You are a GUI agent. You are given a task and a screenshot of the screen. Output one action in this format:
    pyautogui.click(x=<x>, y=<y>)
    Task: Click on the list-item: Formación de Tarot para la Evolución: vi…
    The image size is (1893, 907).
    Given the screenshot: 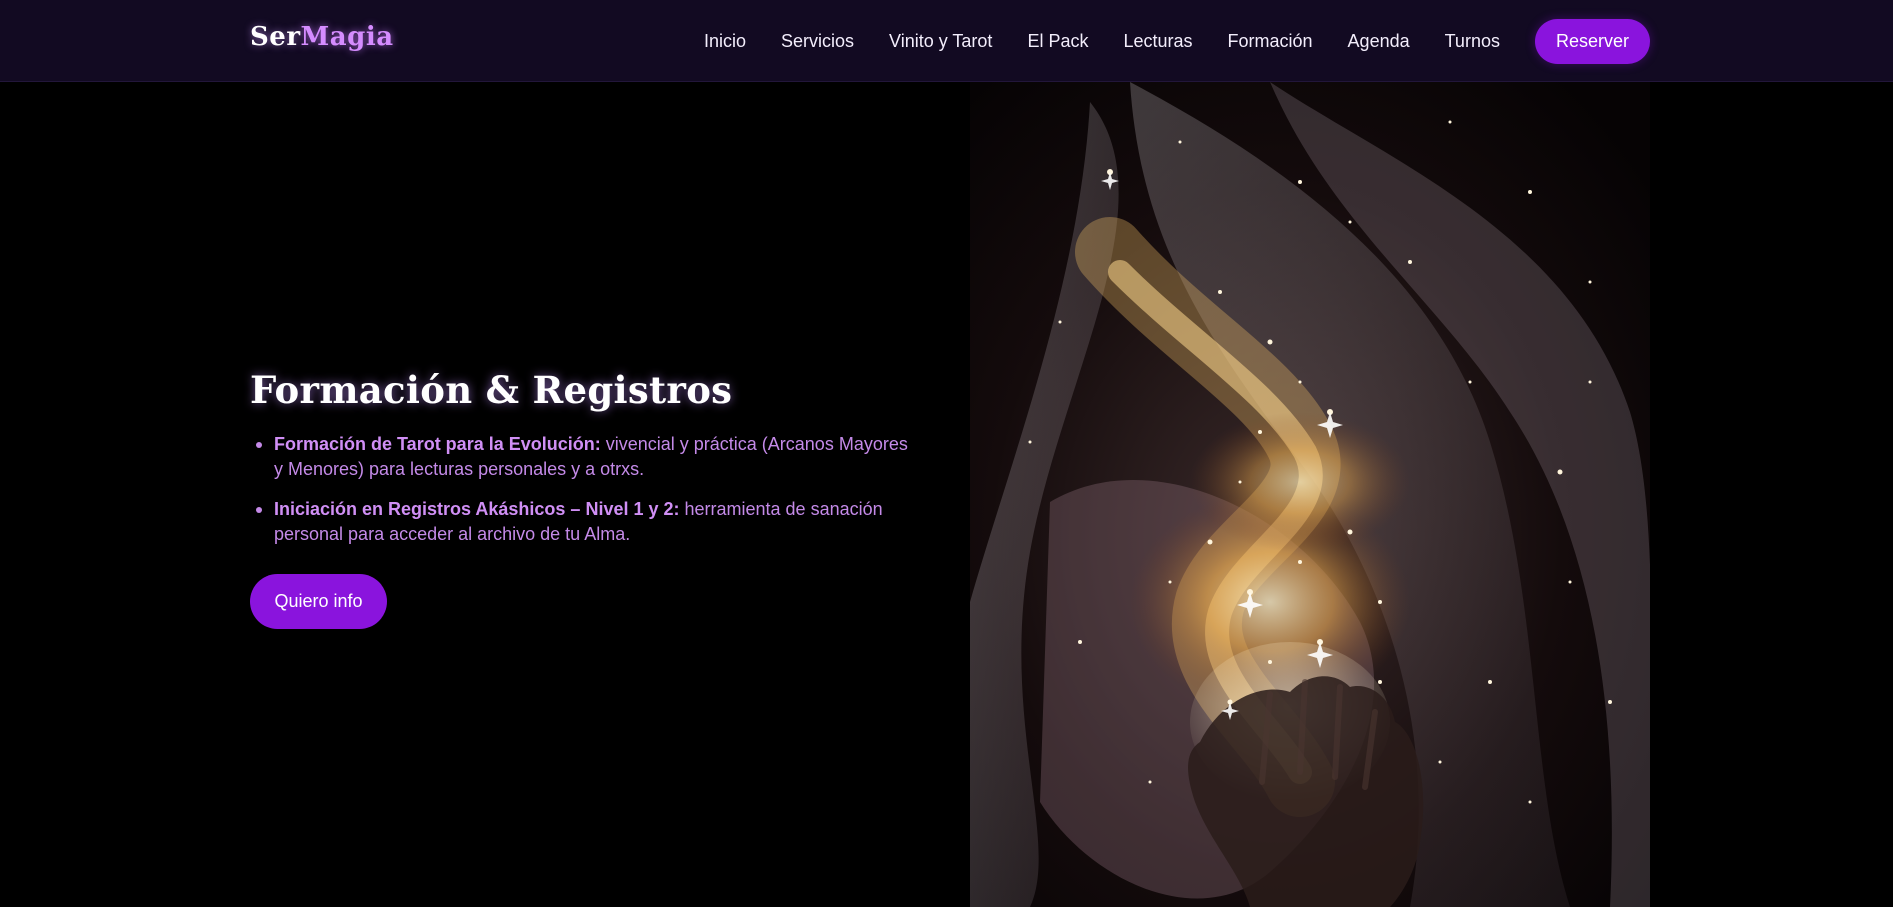 What is the action you would take?
    pyautogui.click(x=585, y=457)
    